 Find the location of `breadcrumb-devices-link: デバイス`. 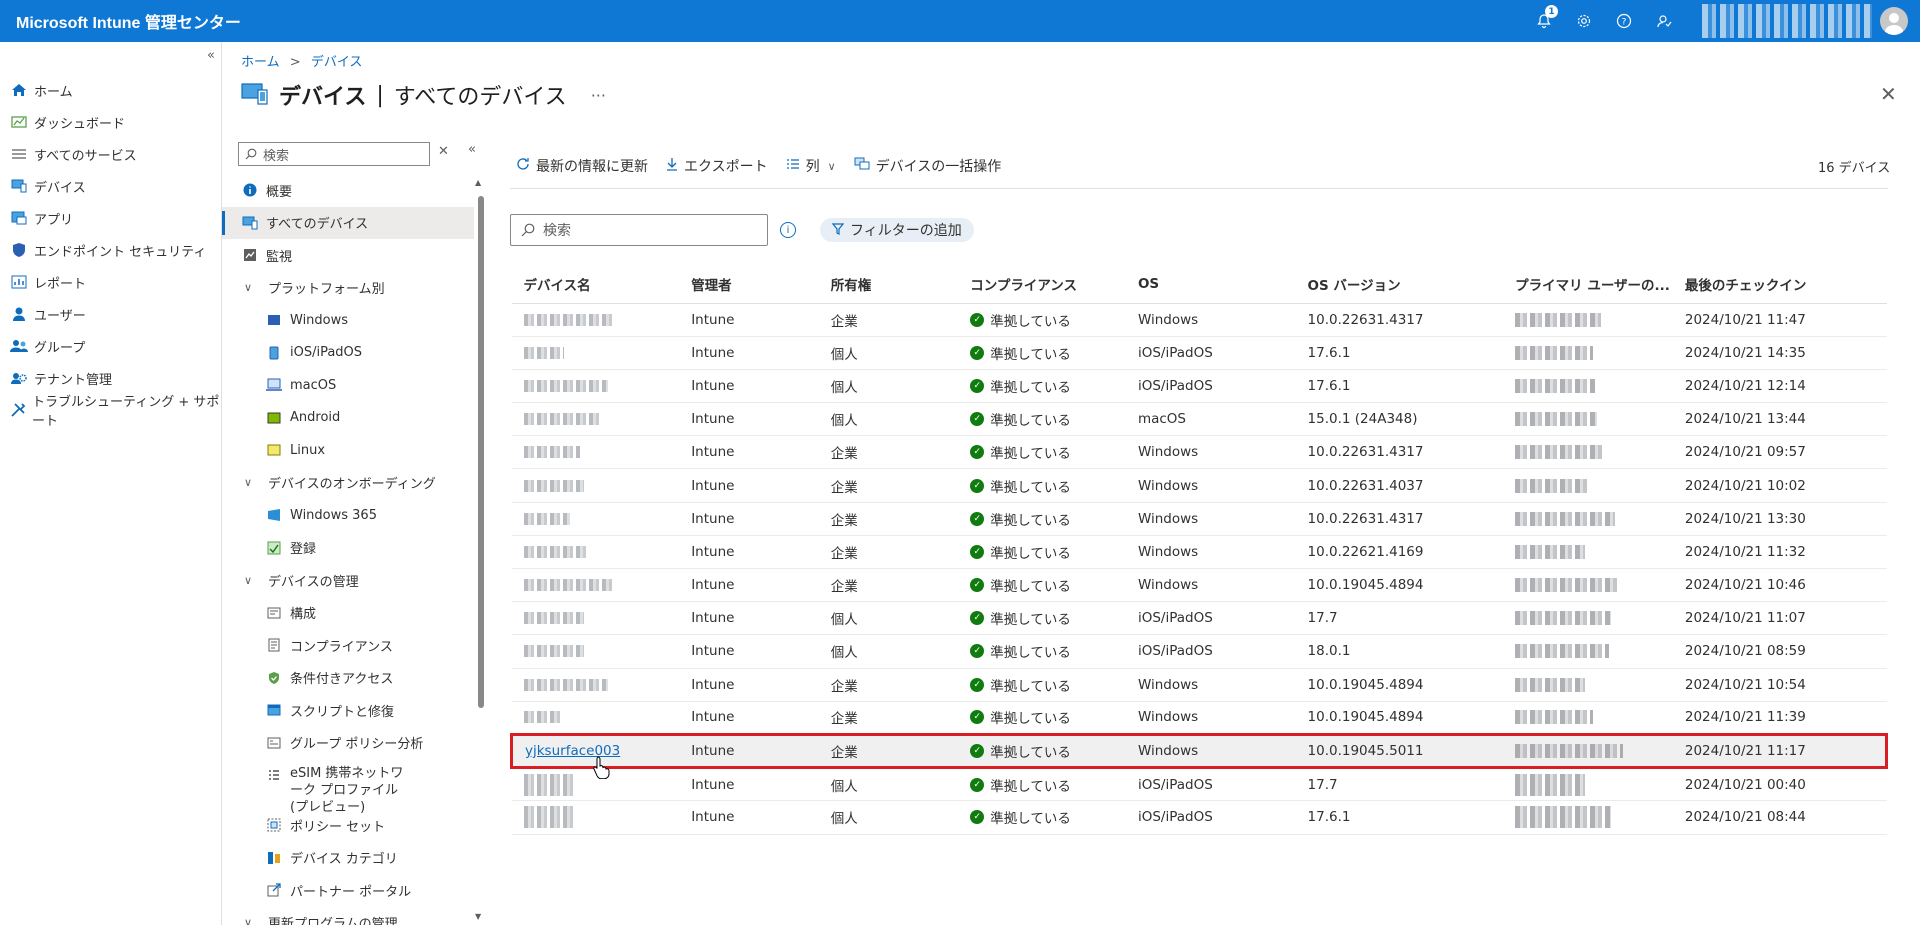

breadcrumb-devices-link: デバイス is located at coordinates (337, 62).